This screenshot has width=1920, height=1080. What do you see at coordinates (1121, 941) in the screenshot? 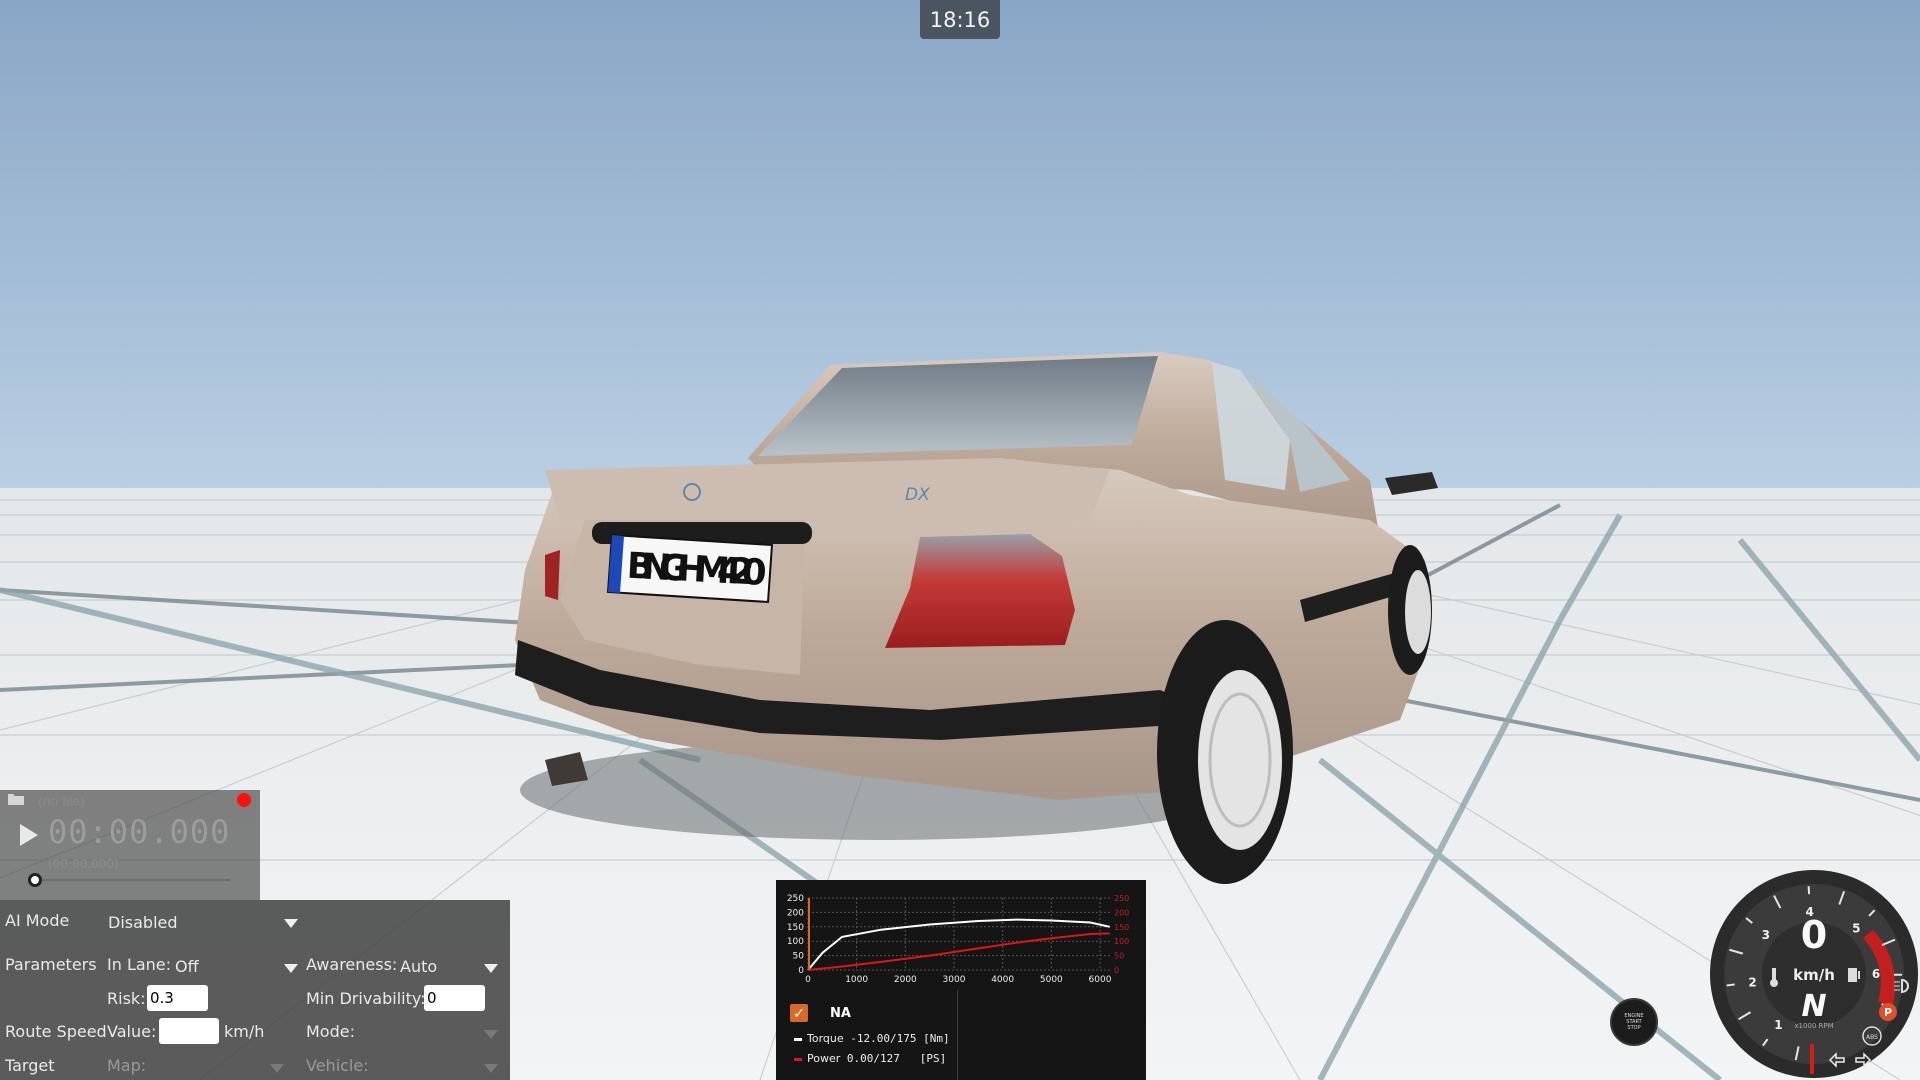
I see `y2-tick-label: 100` at bounding box center [1121, 941].